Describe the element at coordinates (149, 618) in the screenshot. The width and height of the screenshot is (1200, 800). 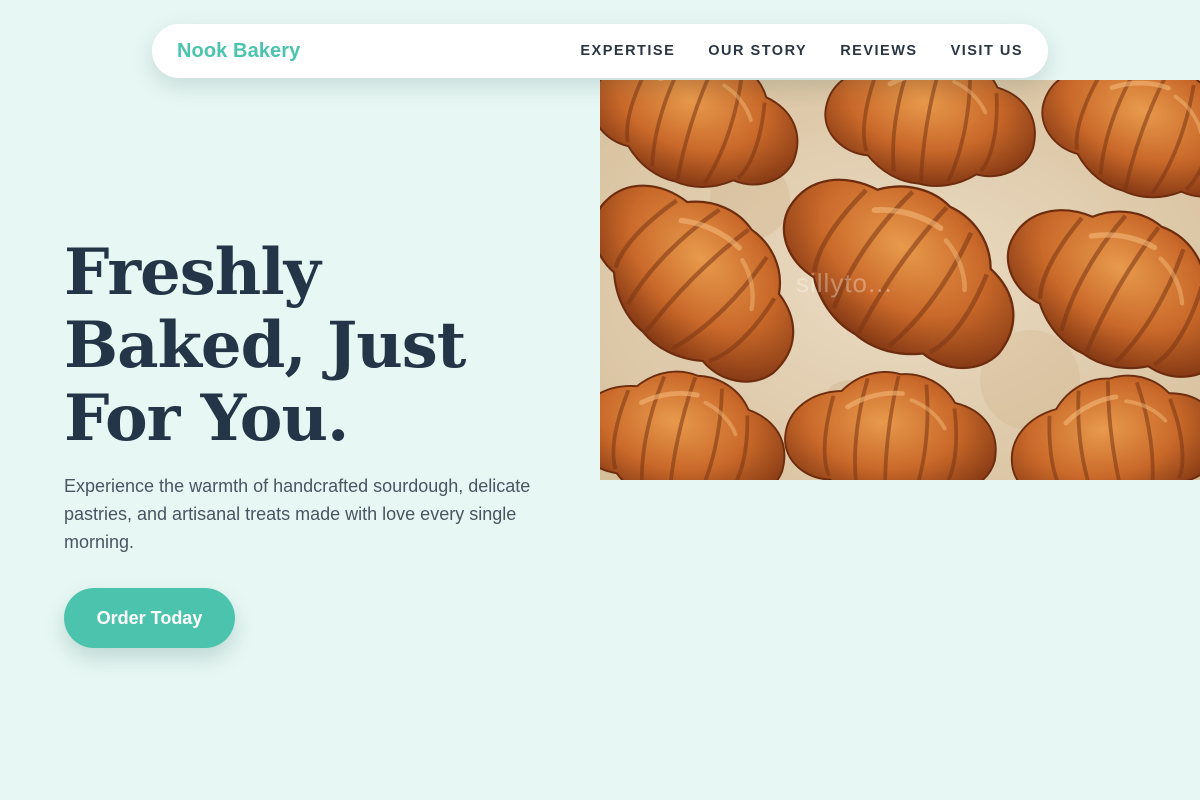
I see `order-today-button: Order Today` at that location.